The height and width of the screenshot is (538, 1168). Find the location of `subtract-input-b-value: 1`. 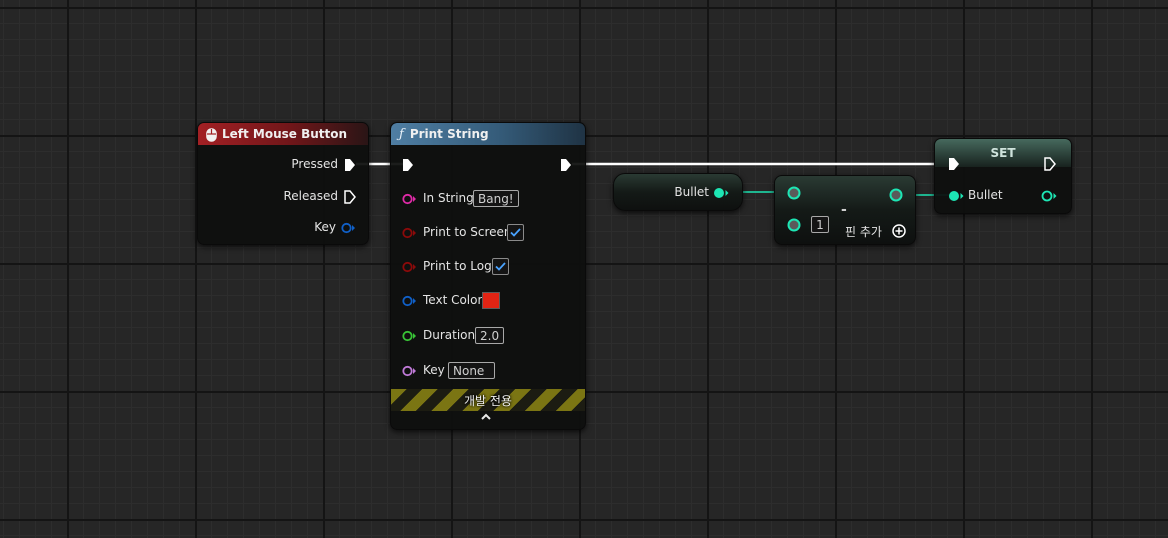

subtract-input-b-value: 1 is located at coordinates (820, 224).